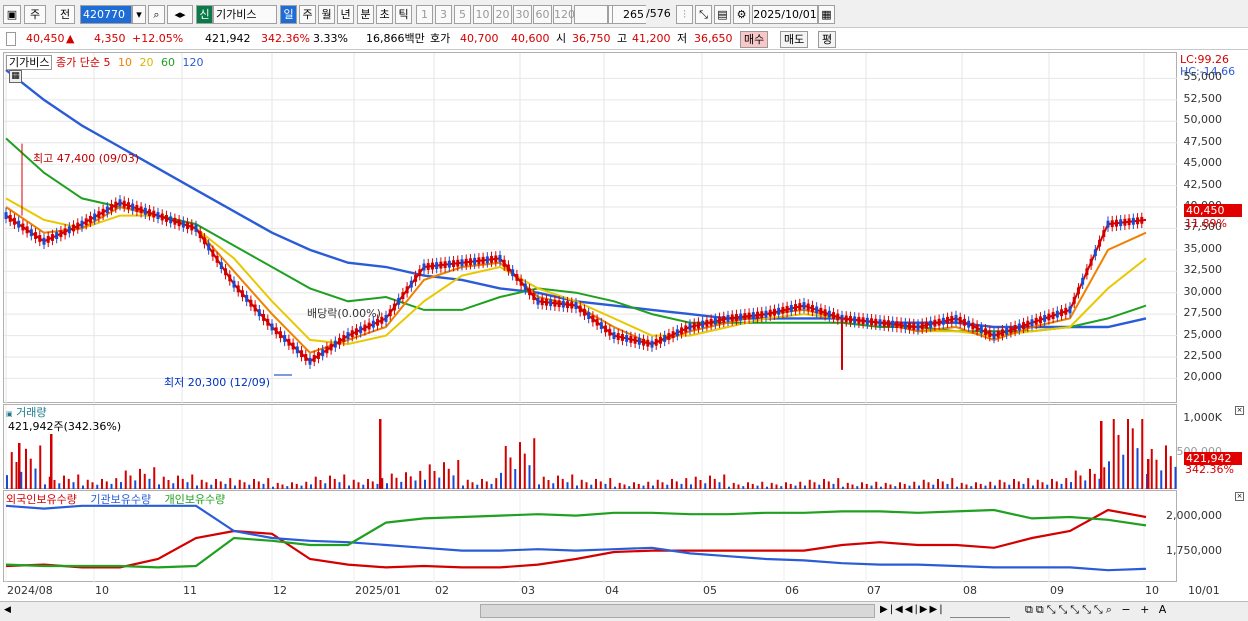 Image resolution: width=1248 pixels, height=621 pixels. What do you see at coordinates (1097, 610) in the screenshot?
I see `tools-icon: ⧉⧉⤡⤡⤡⤡⤡⌕ − + A` at bounding box center [1097, 610].